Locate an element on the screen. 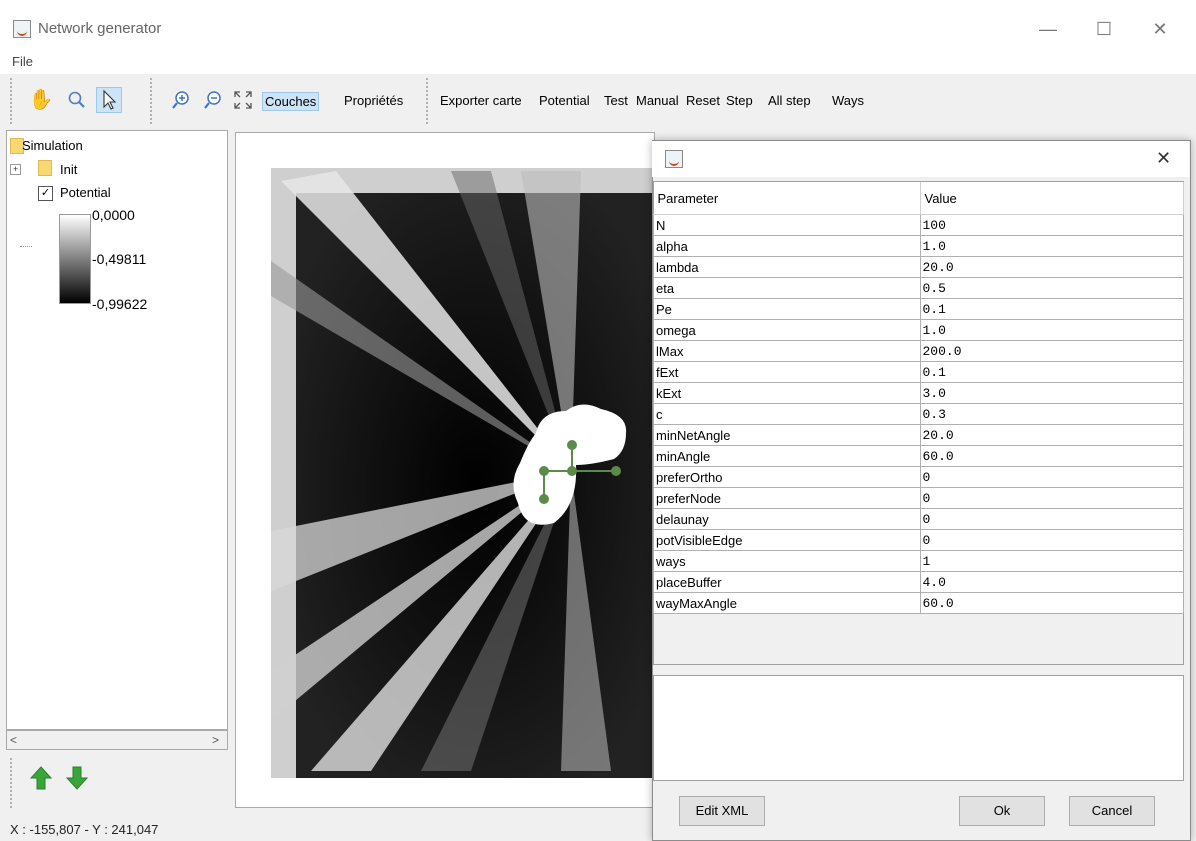 This screenshot has height=841, width=1196. potential-button: Potential is located at coordinates (564, 100).